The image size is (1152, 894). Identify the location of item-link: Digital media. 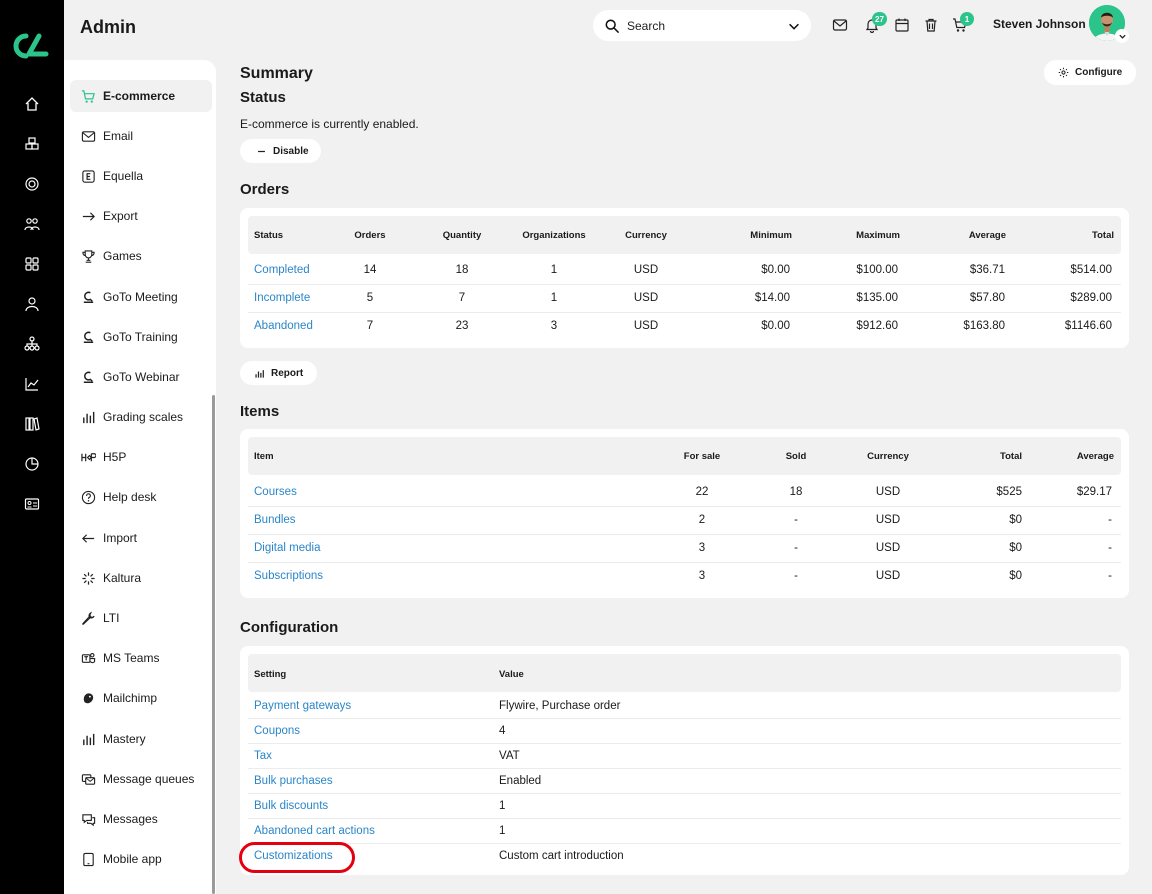
(287, 548).